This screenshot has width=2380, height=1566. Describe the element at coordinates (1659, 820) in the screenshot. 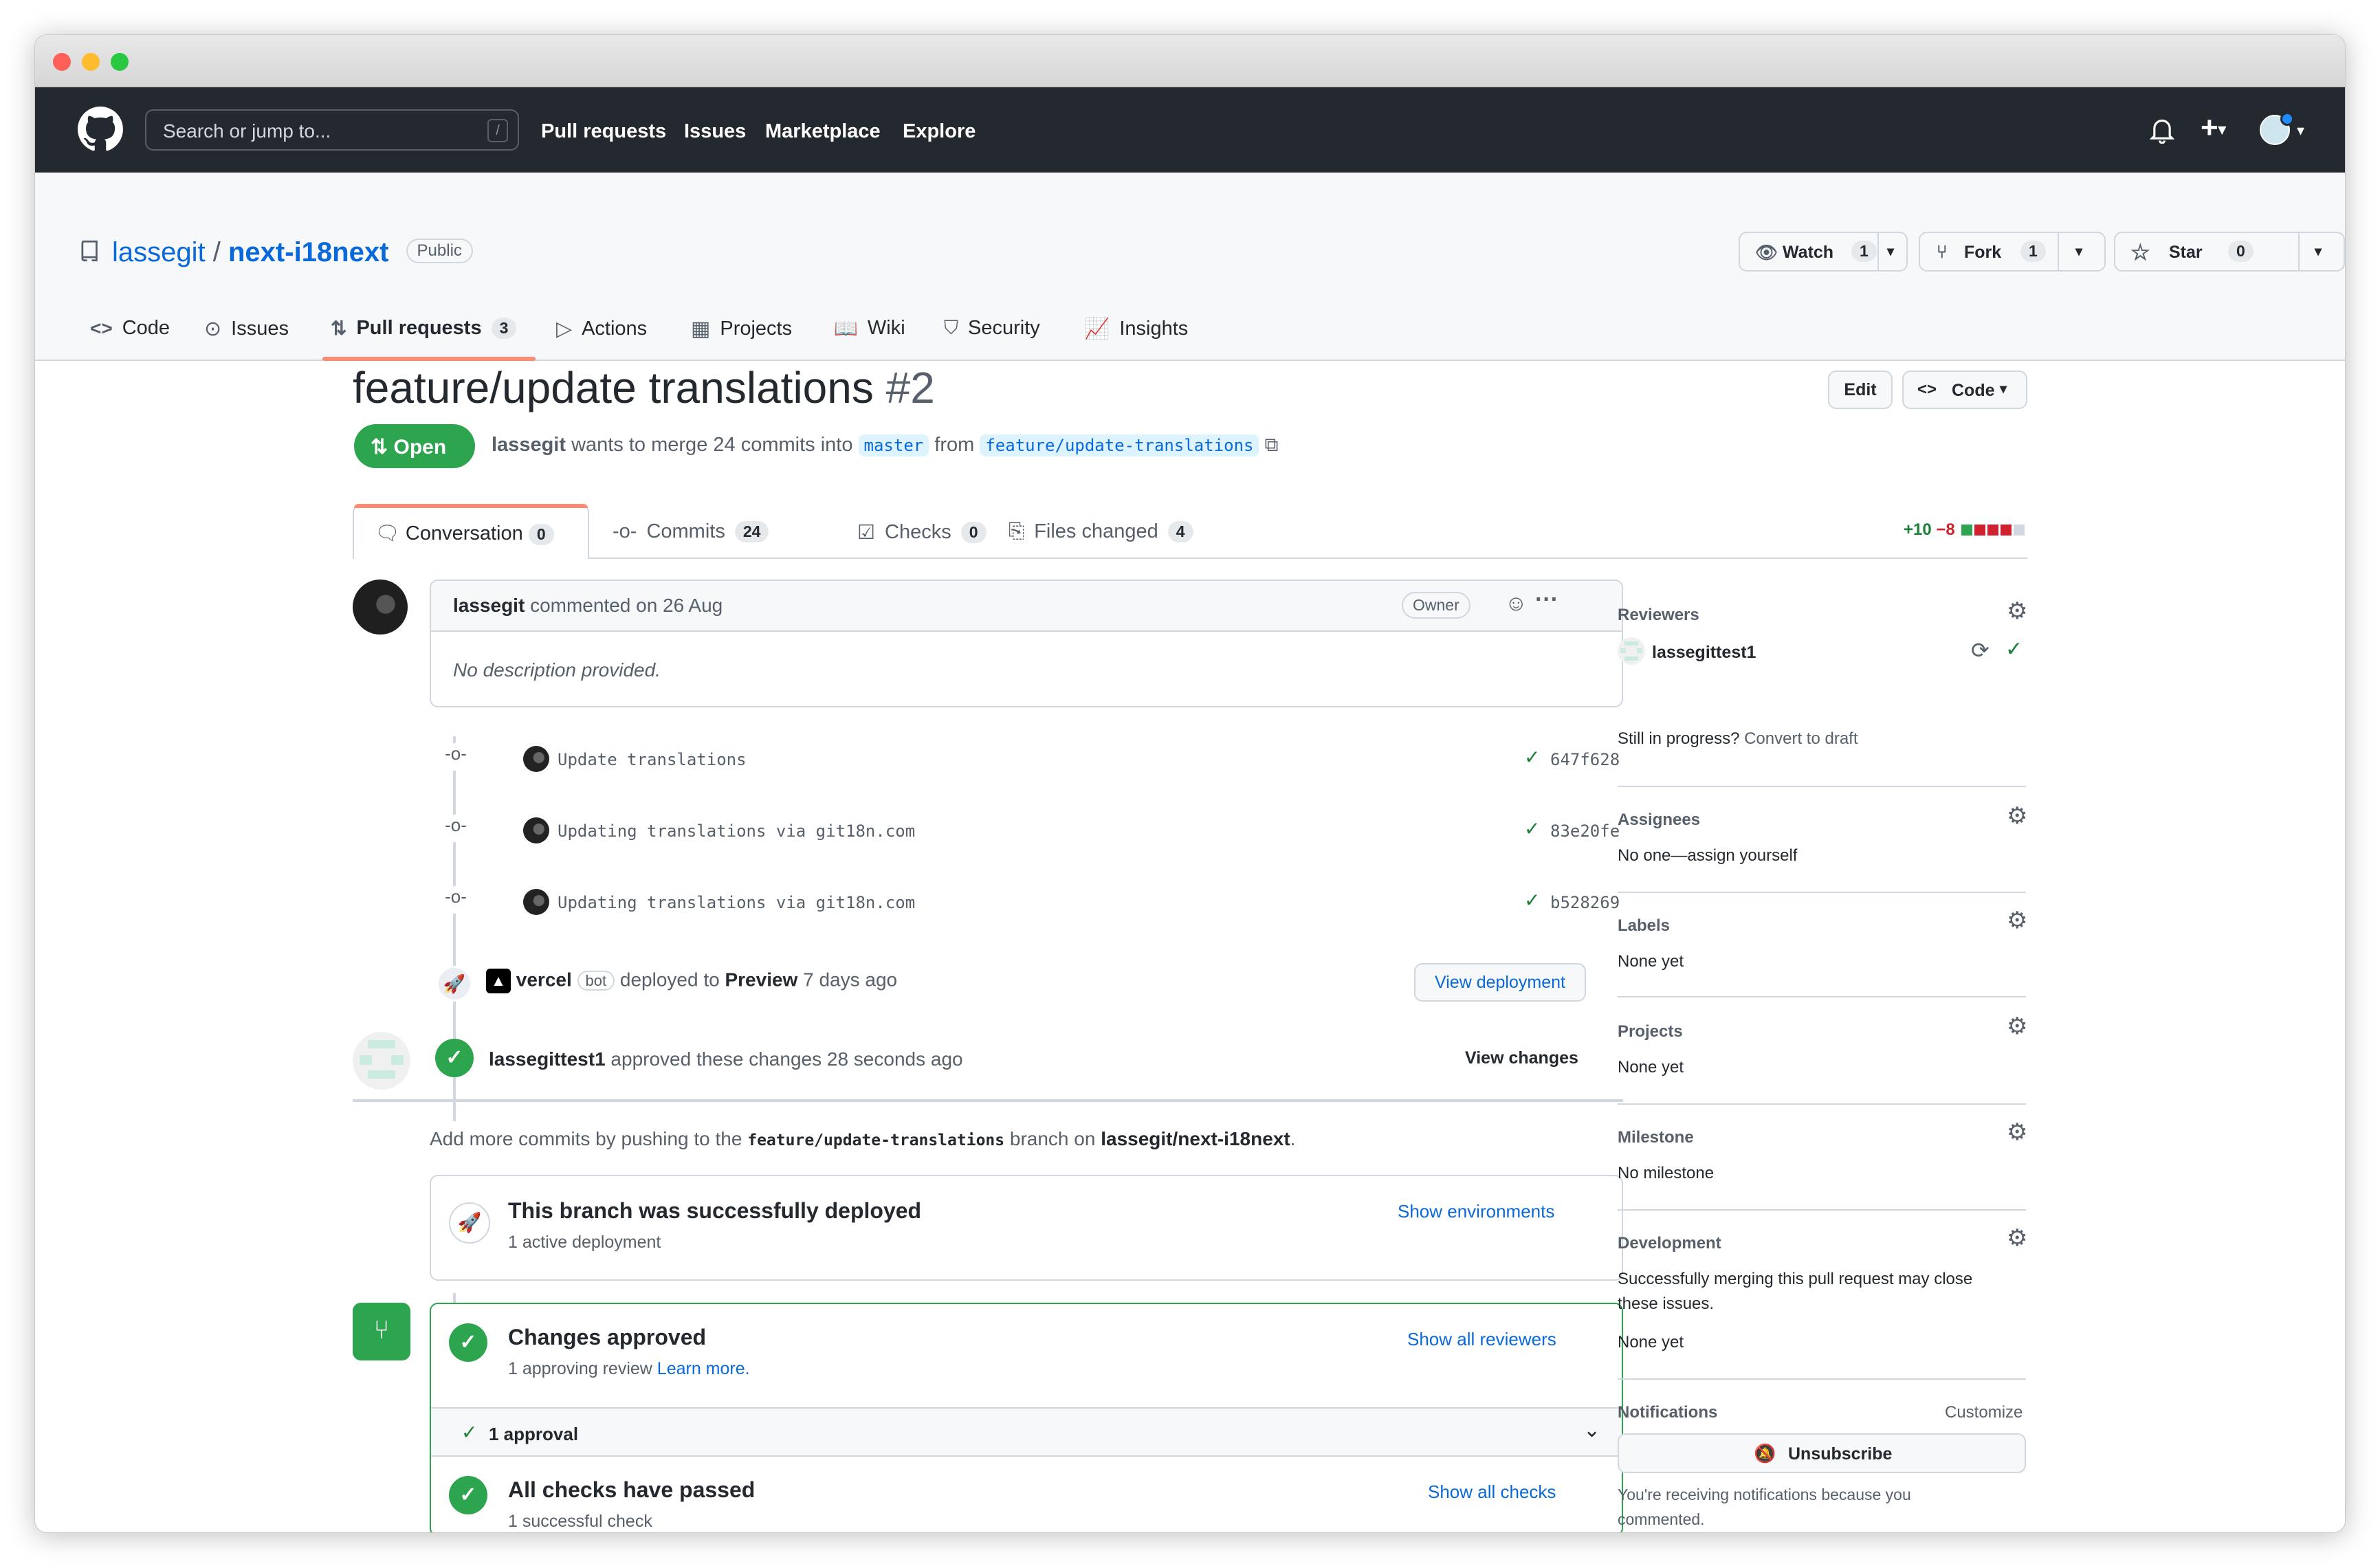

I see `assignees-heading: Assignees` at that location.